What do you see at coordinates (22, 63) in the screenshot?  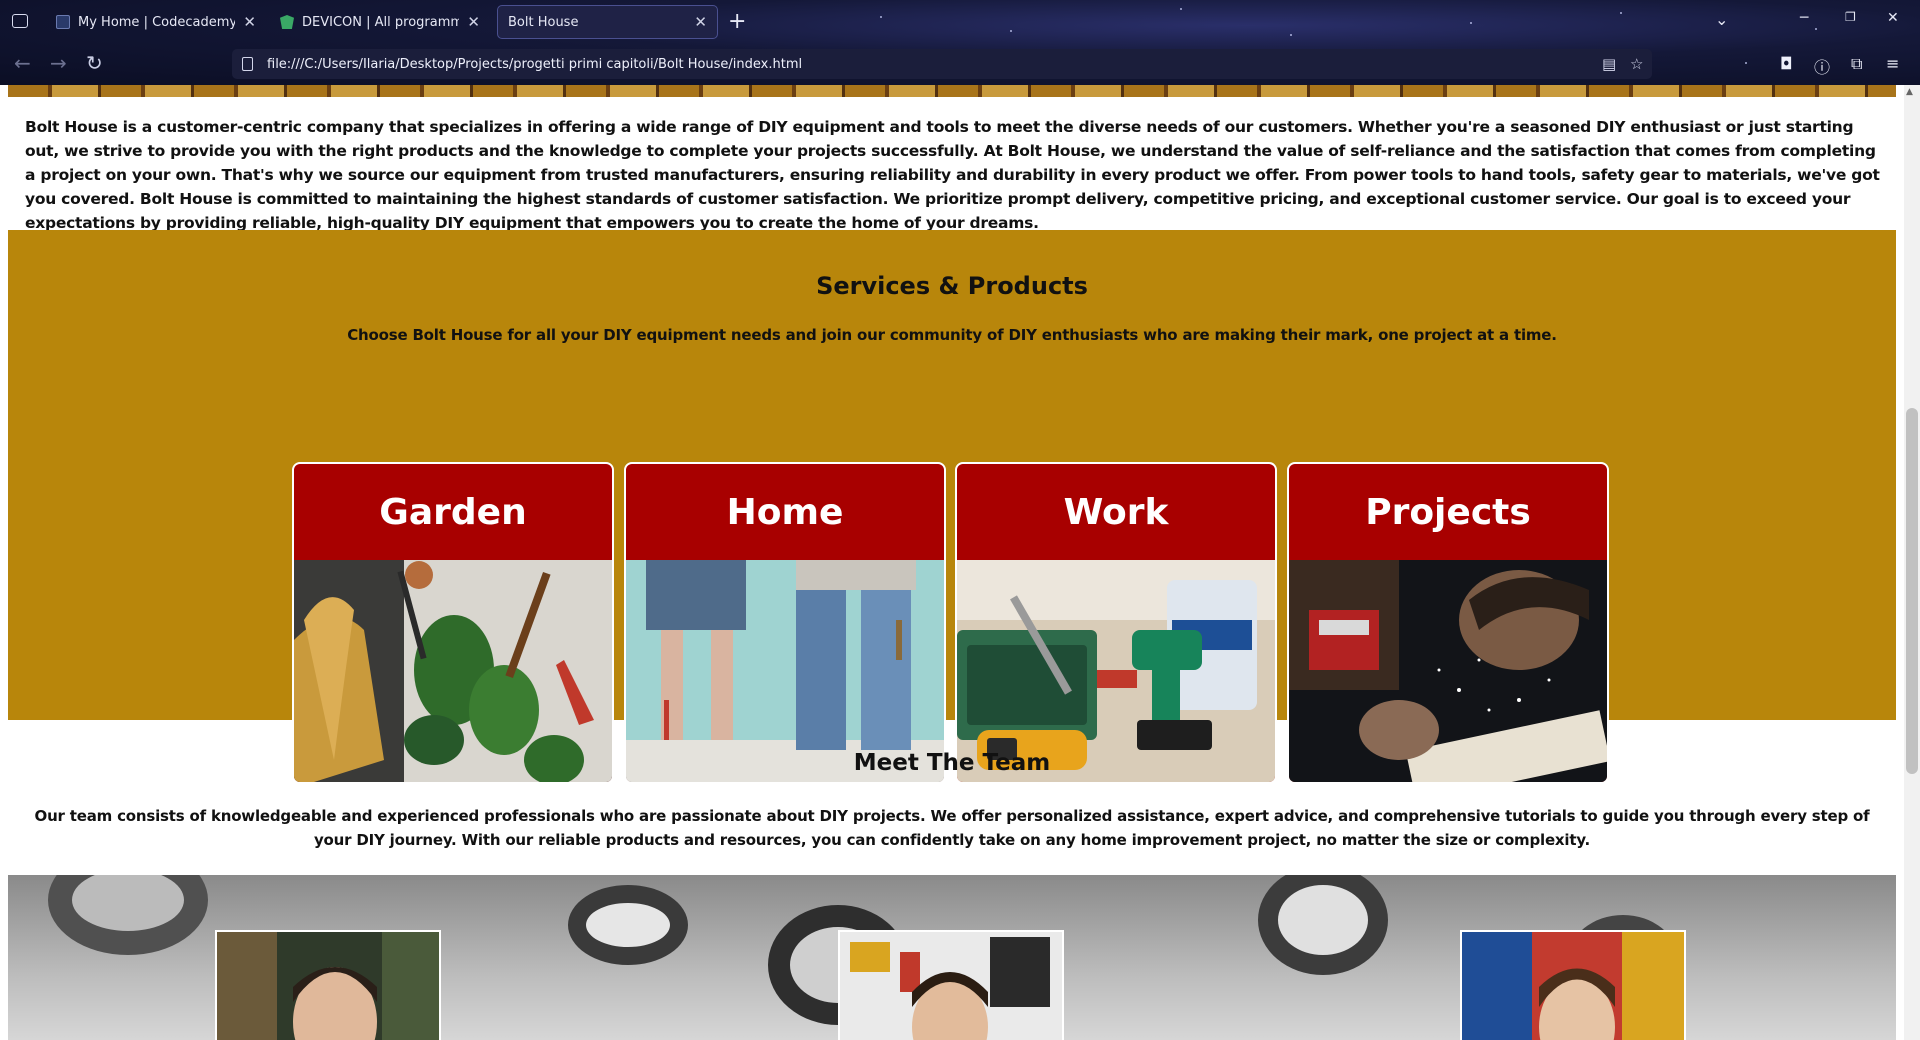 I see `back-icon: ←` at bounding box center [22, 63].